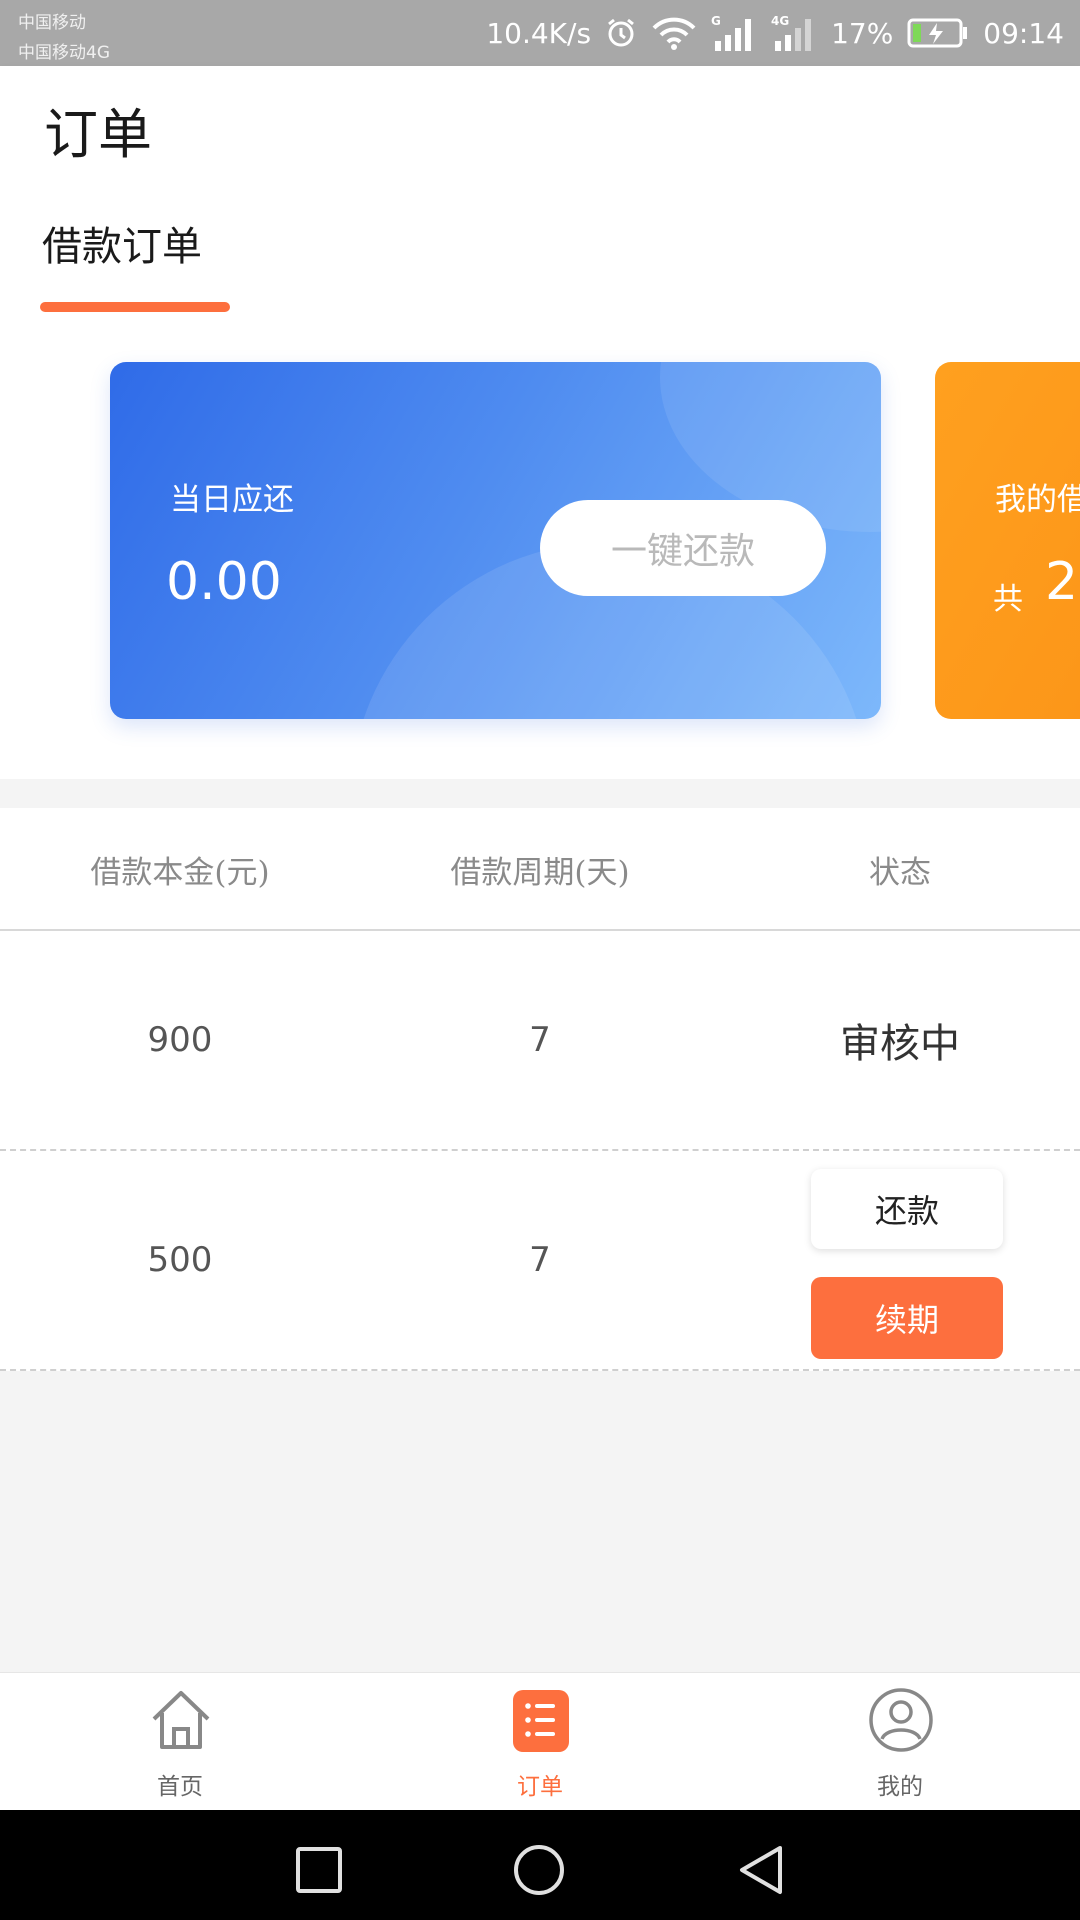  I want to click on clock-time: 09:14, so click(1023, 33).